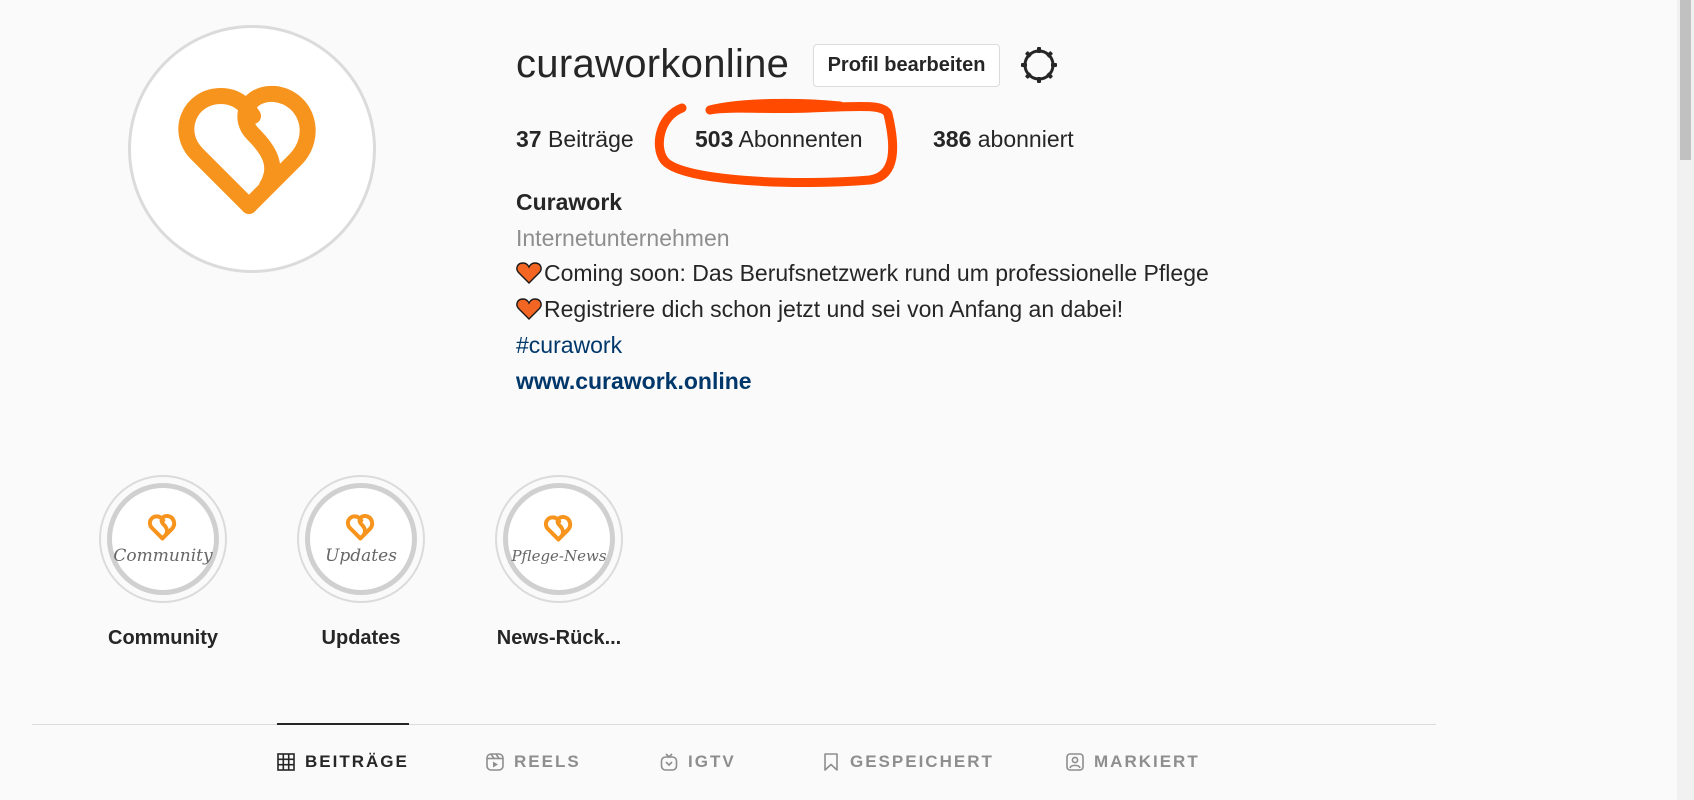  I want to click on tab-igtv: IGTV, so click(698, 762).